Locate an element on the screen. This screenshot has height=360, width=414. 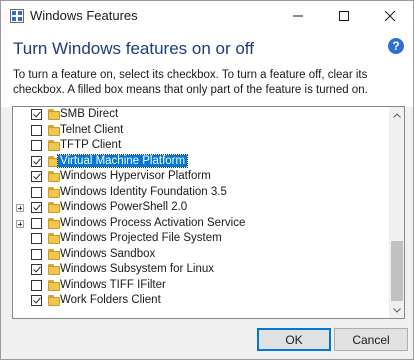
close-icon is located at coordinates (390, 16).